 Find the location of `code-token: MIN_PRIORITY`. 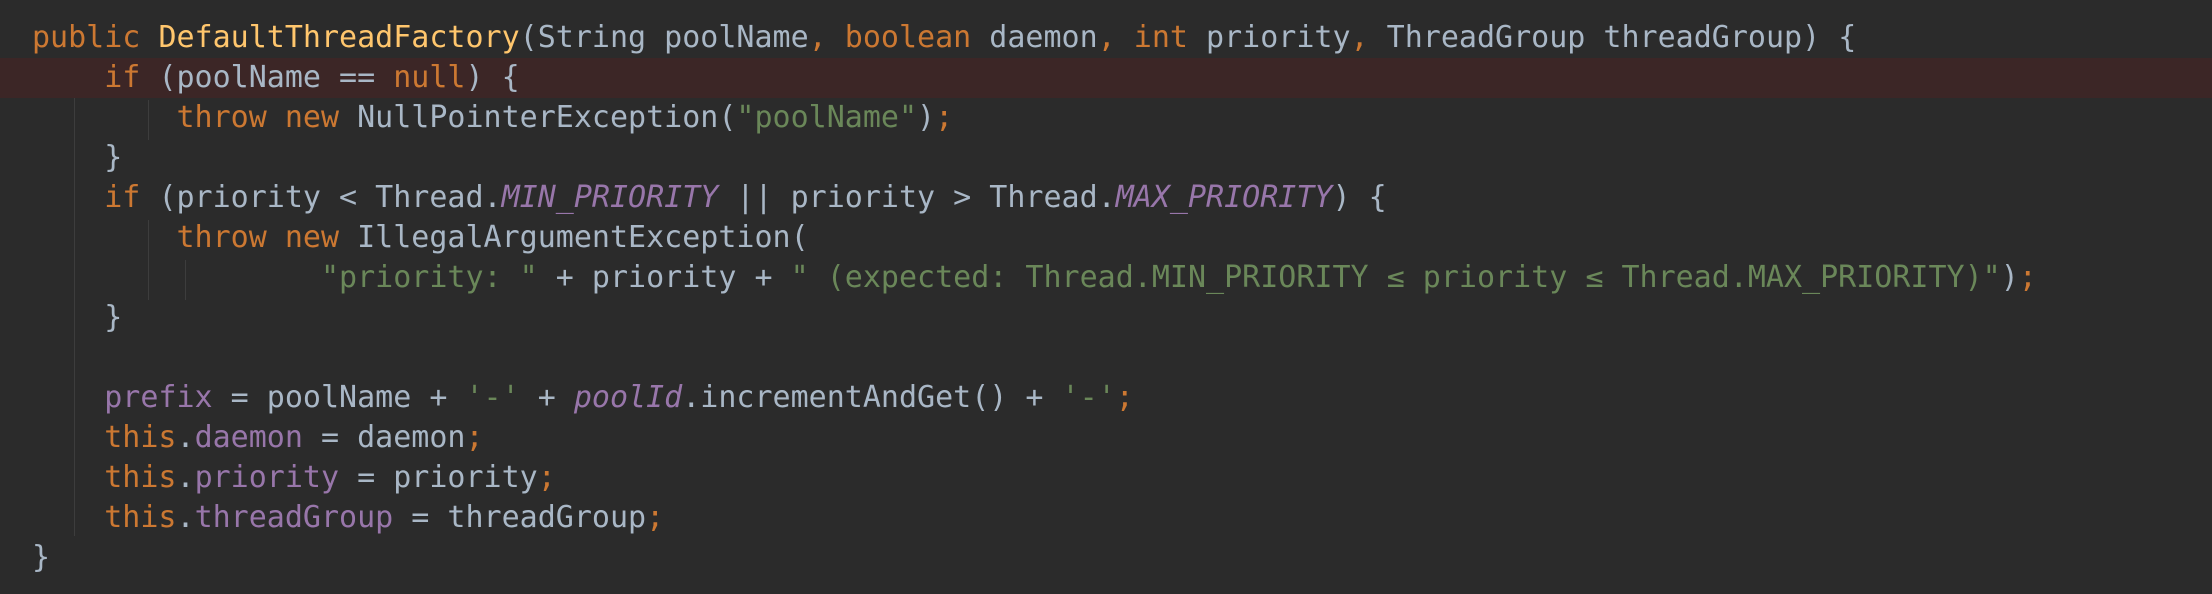

code-token: MIN_PRIORITY is located at coordinates (610, 197).